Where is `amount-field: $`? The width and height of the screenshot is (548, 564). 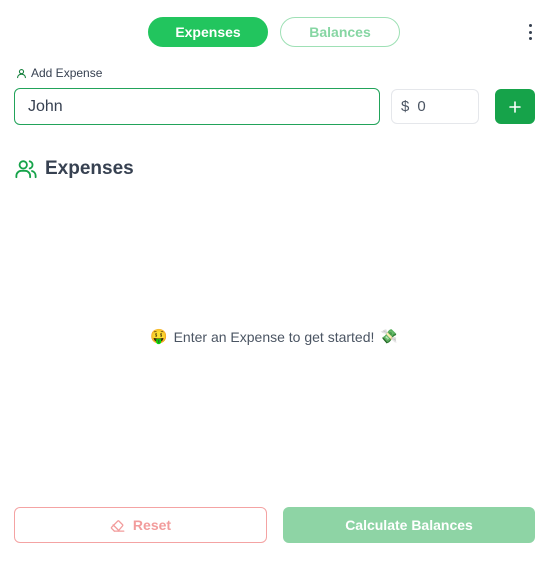
amount-field: $ is located at coordinates (435, 106).